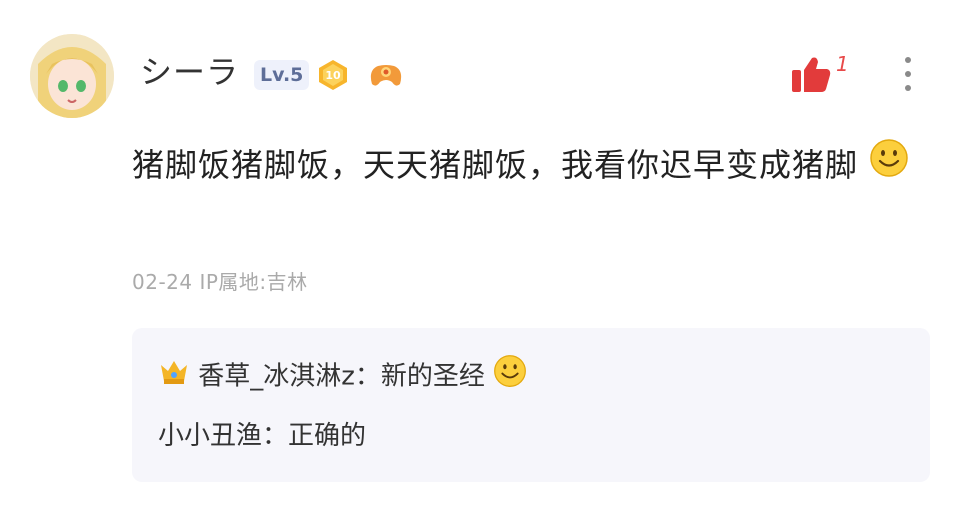 The height and width of the screenshot is (510, 960). I want to click on reply-text: 正确的, so click(327, 436).